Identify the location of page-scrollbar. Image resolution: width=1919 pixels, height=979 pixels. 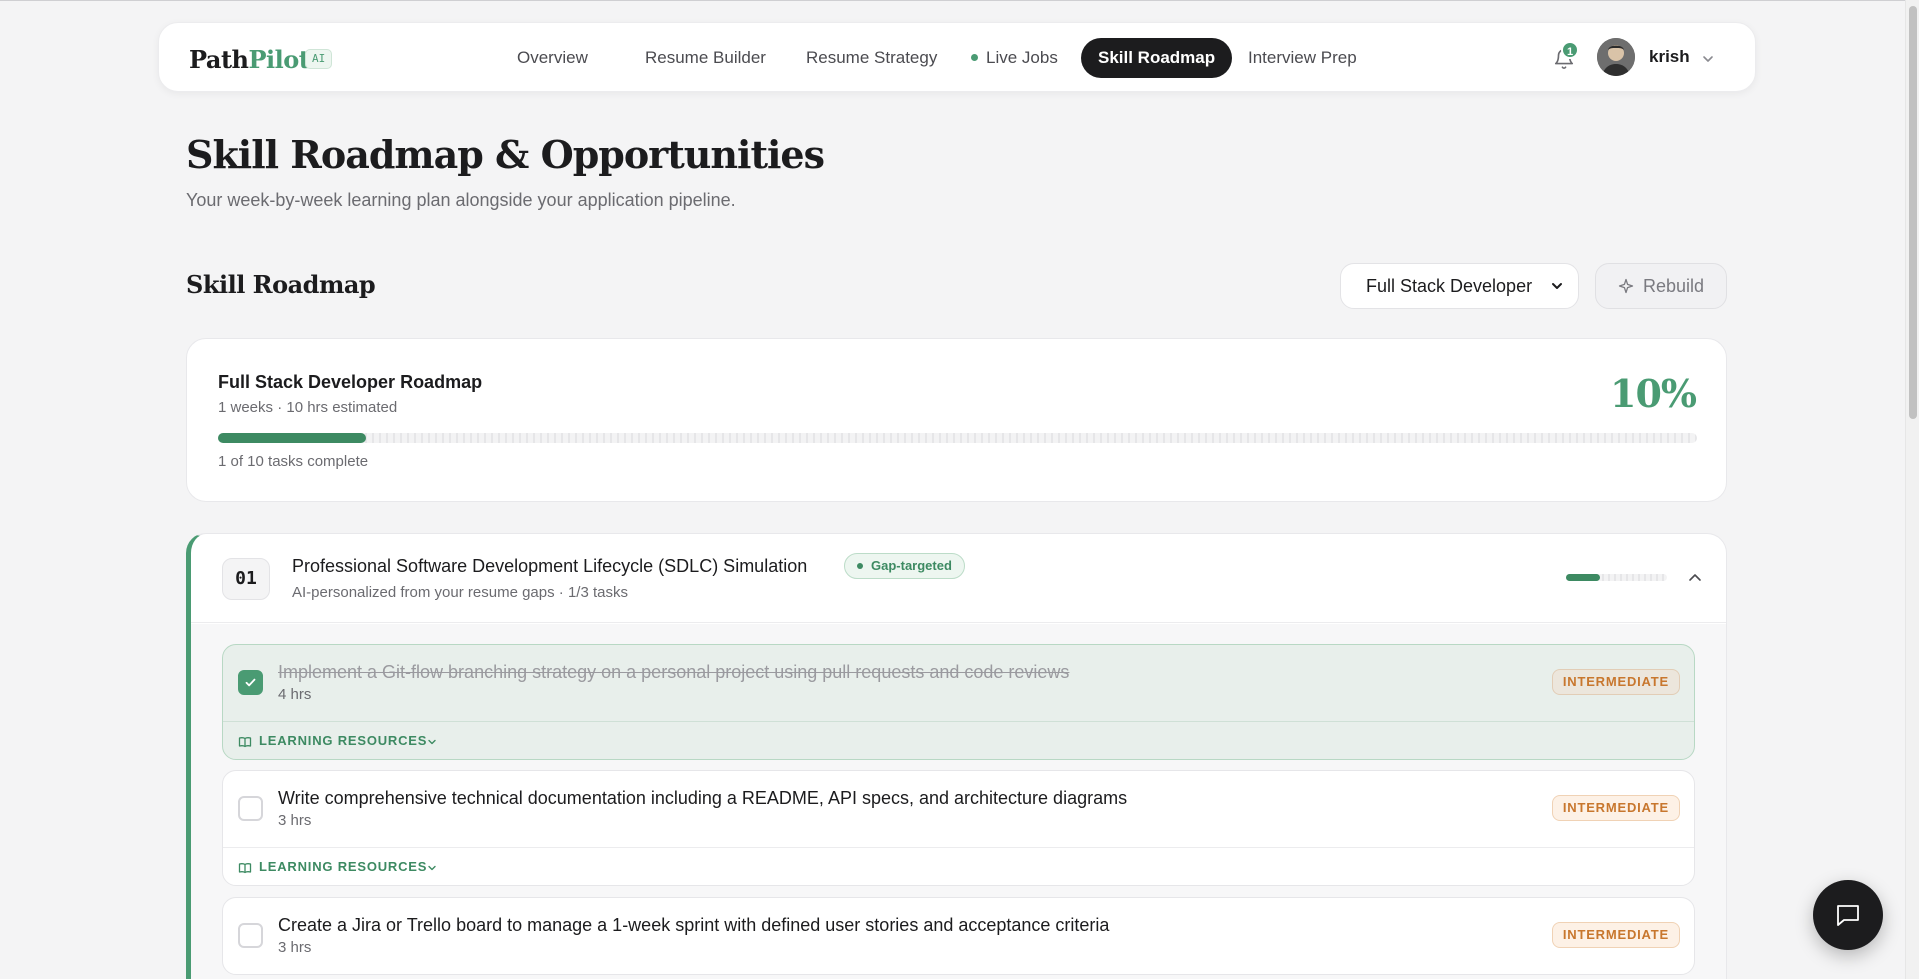
(1912, 489).